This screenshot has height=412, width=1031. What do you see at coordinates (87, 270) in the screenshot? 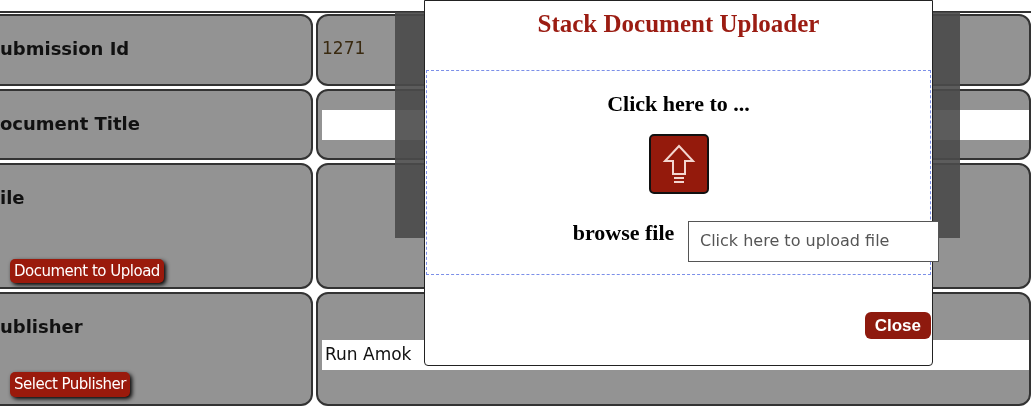
I see `upload-button: Document to Upload` at bounding box center [87, 270].